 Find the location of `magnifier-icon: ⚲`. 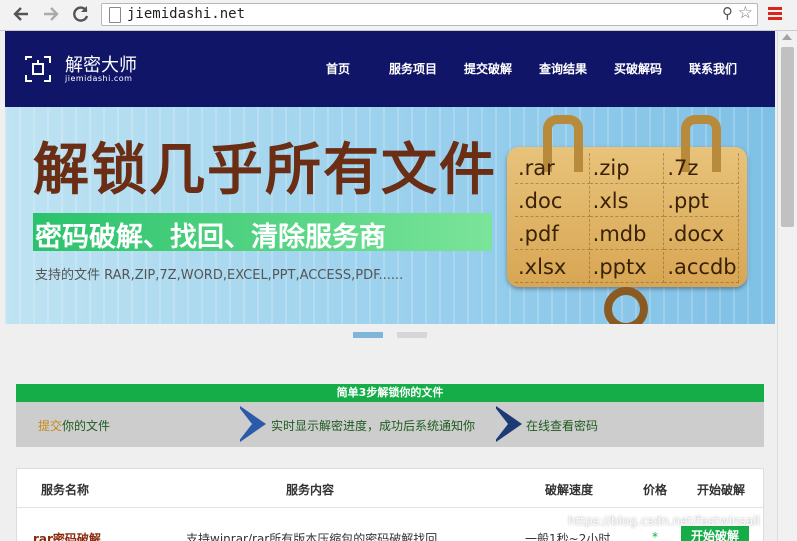

magnifier-icon: ⚲ is located at coordinates (727, 13).